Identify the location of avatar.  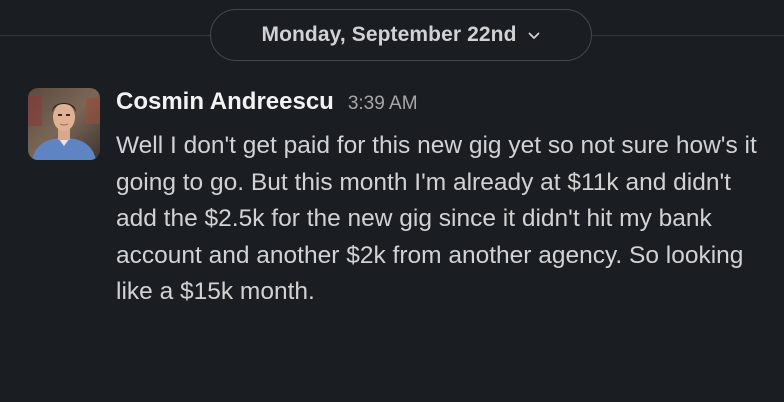
(64, 124).